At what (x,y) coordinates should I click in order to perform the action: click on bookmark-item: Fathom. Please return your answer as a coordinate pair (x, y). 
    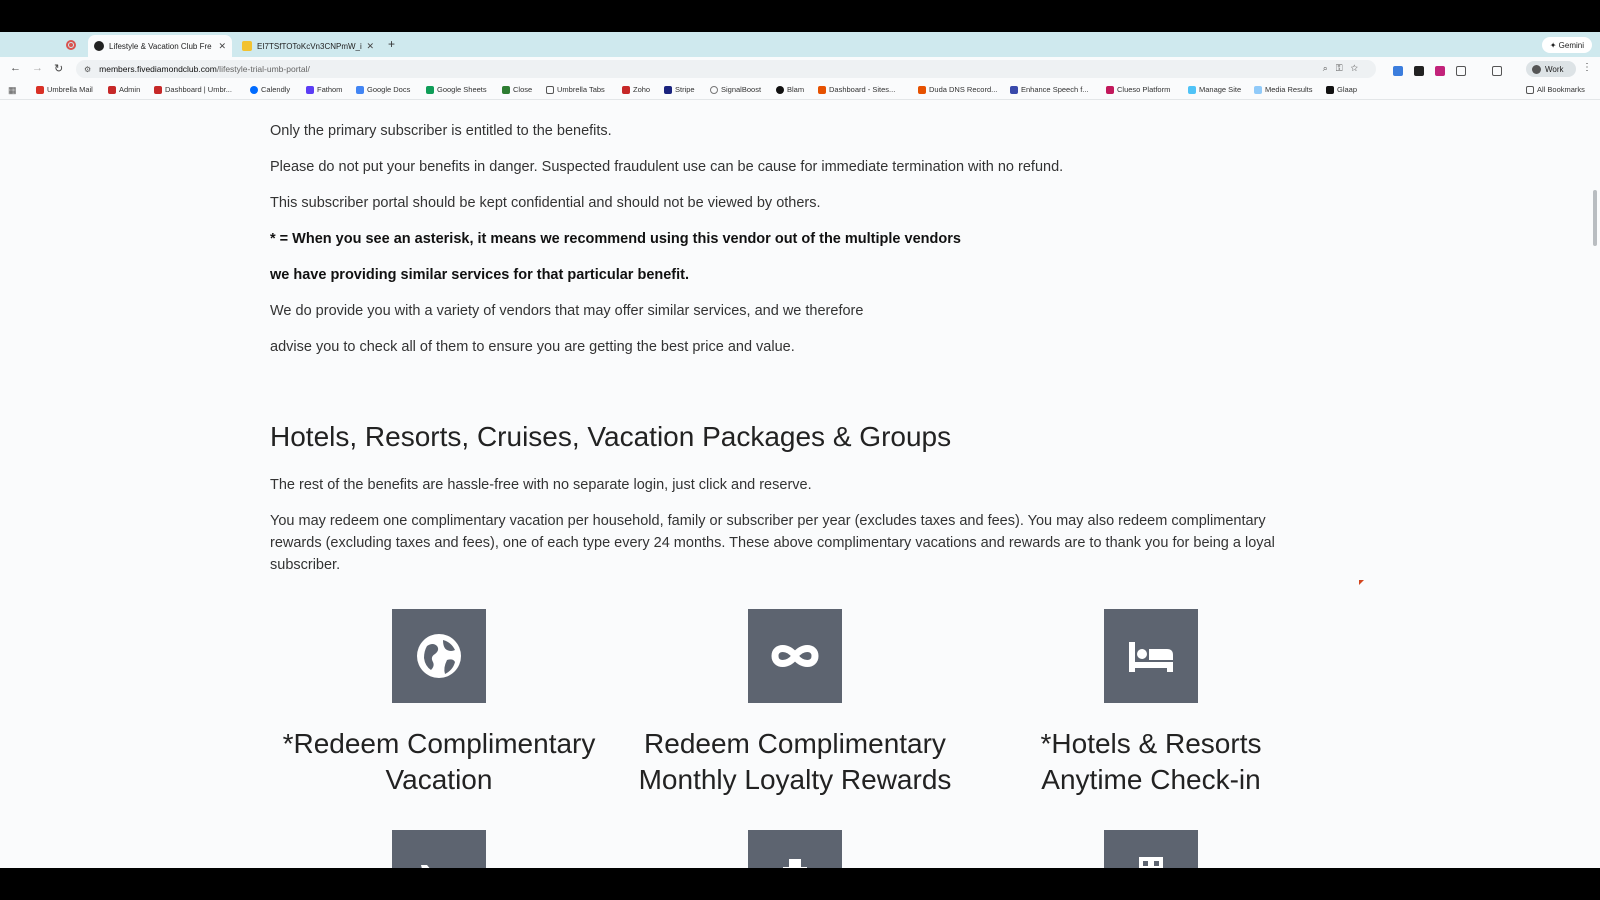
    Looking at the image, I should click on (324, 89).